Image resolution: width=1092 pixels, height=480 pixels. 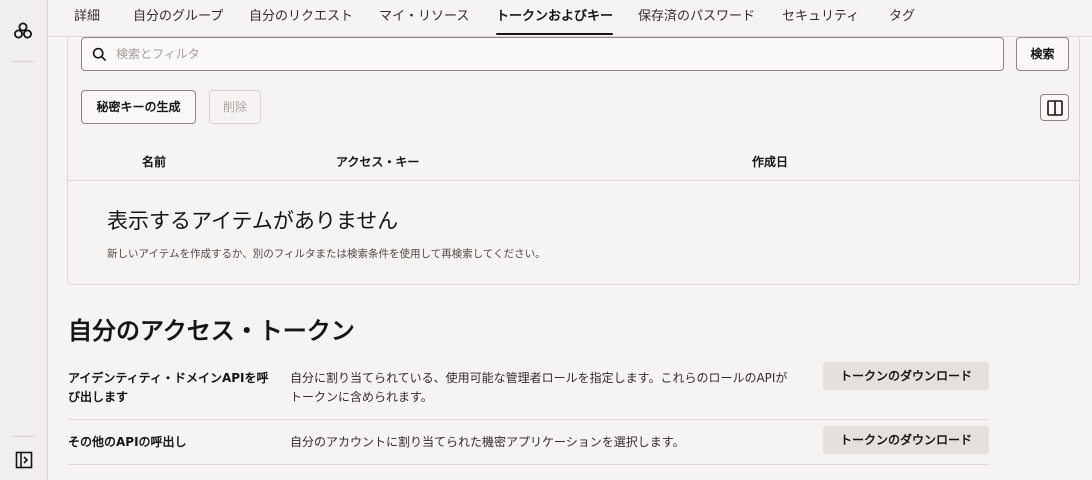 I want to click on token-row-label: アイデンティティ・ドメインAPIを呼 び出します, so click(x=168, y=388).